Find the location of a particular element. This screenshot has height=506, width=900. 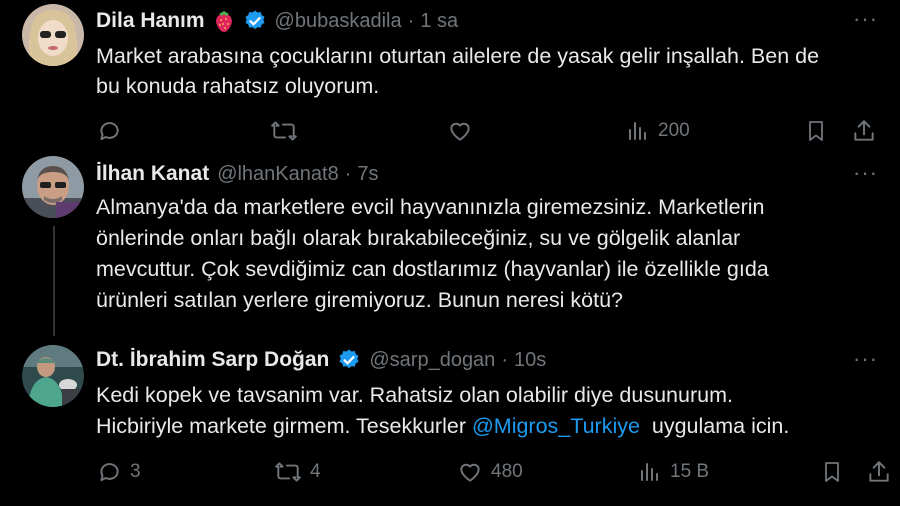

reply-button: 3 is located at coordinates (118, 472).